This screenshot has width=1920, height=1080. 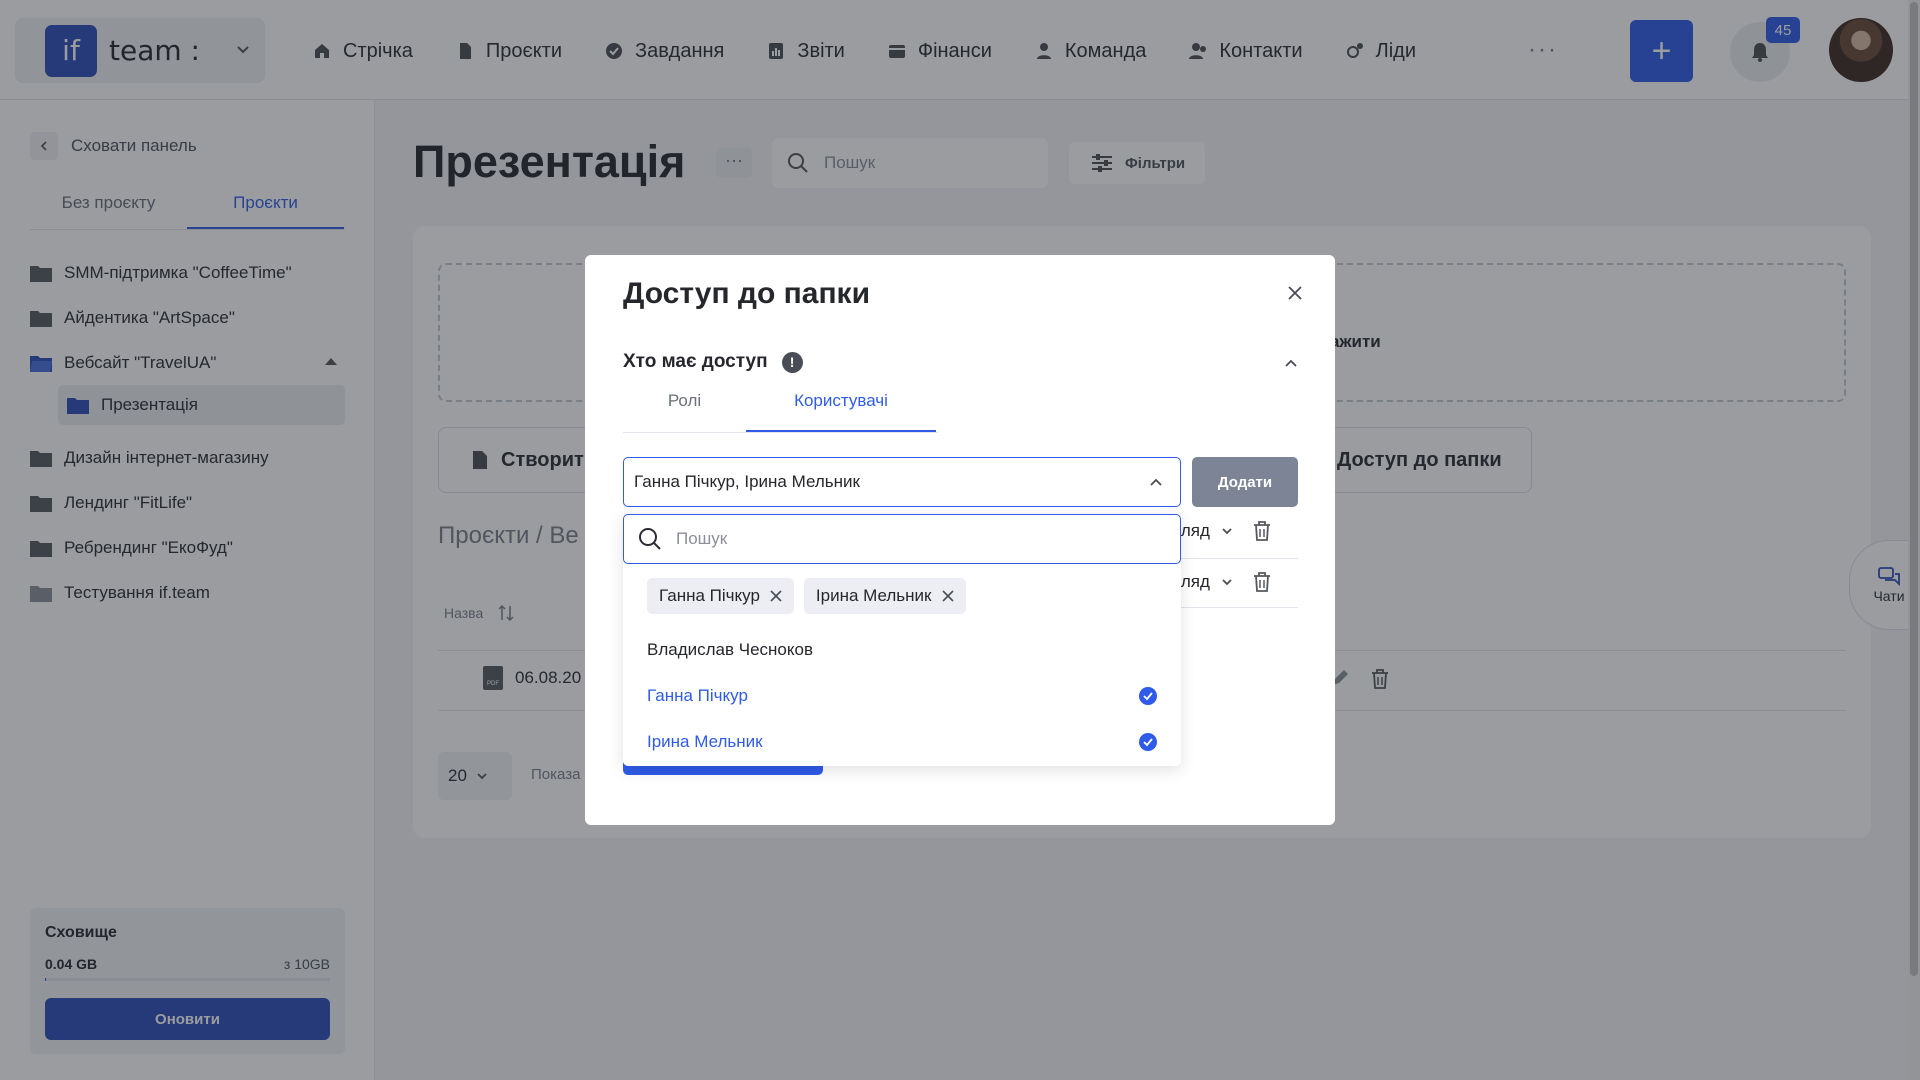 What do you see at coordinates (873, 595) in the screenshot?
I see `chip-label: Ірина Мельник` at bounding box center [873, 595].